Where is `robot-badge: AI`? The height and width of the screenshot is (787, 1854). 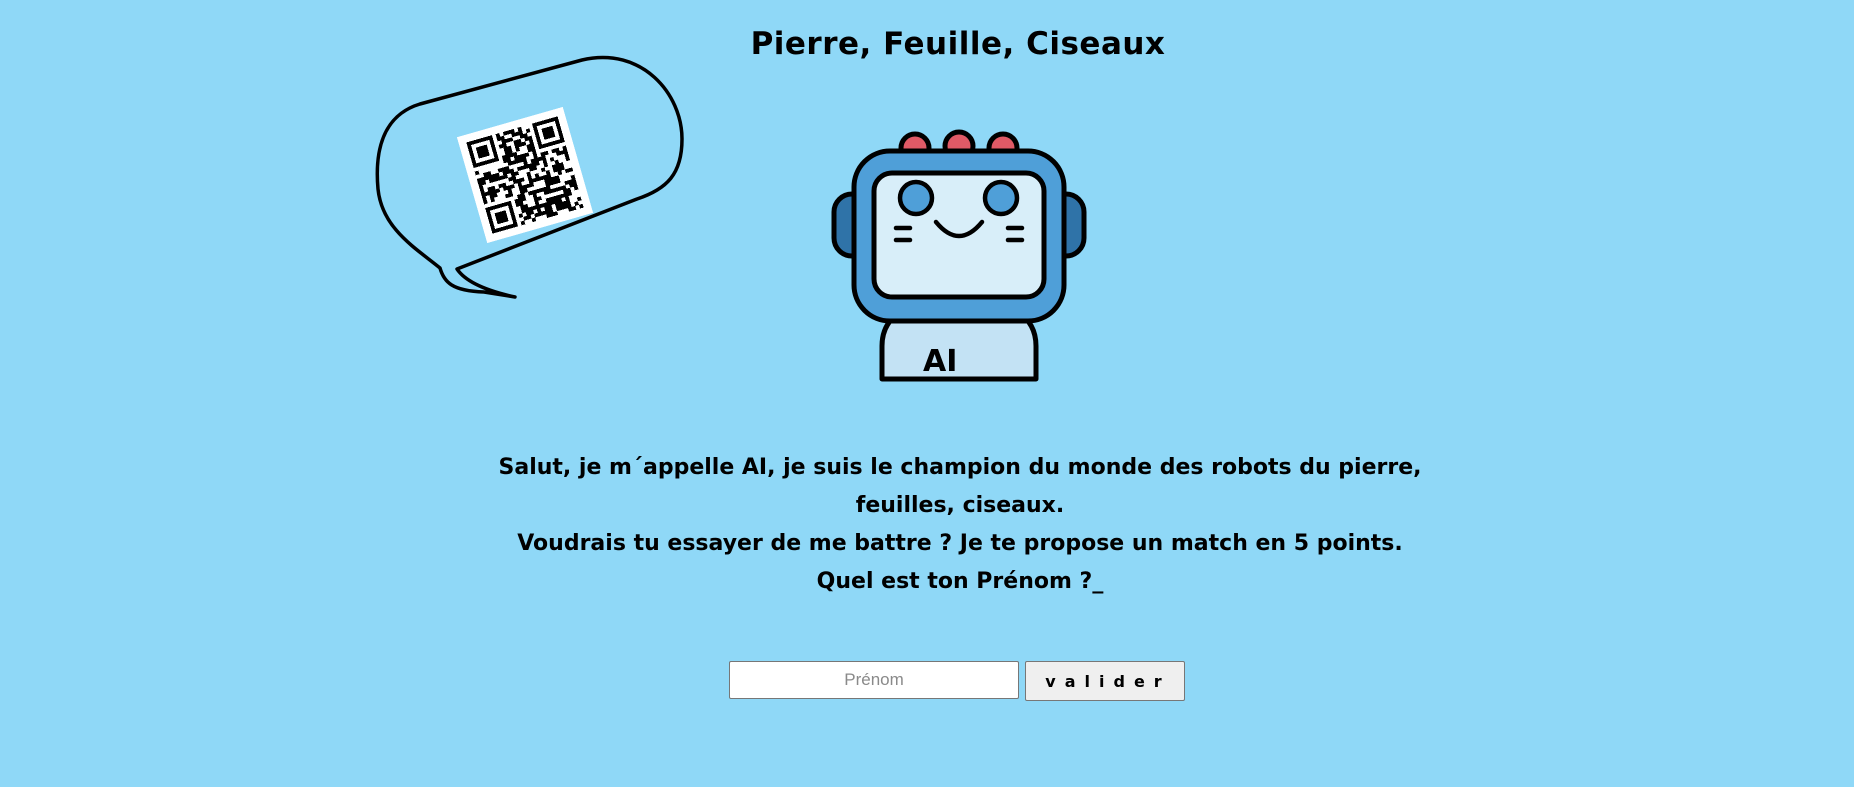 robot-badge: AI is located at coordinates (940, 361).